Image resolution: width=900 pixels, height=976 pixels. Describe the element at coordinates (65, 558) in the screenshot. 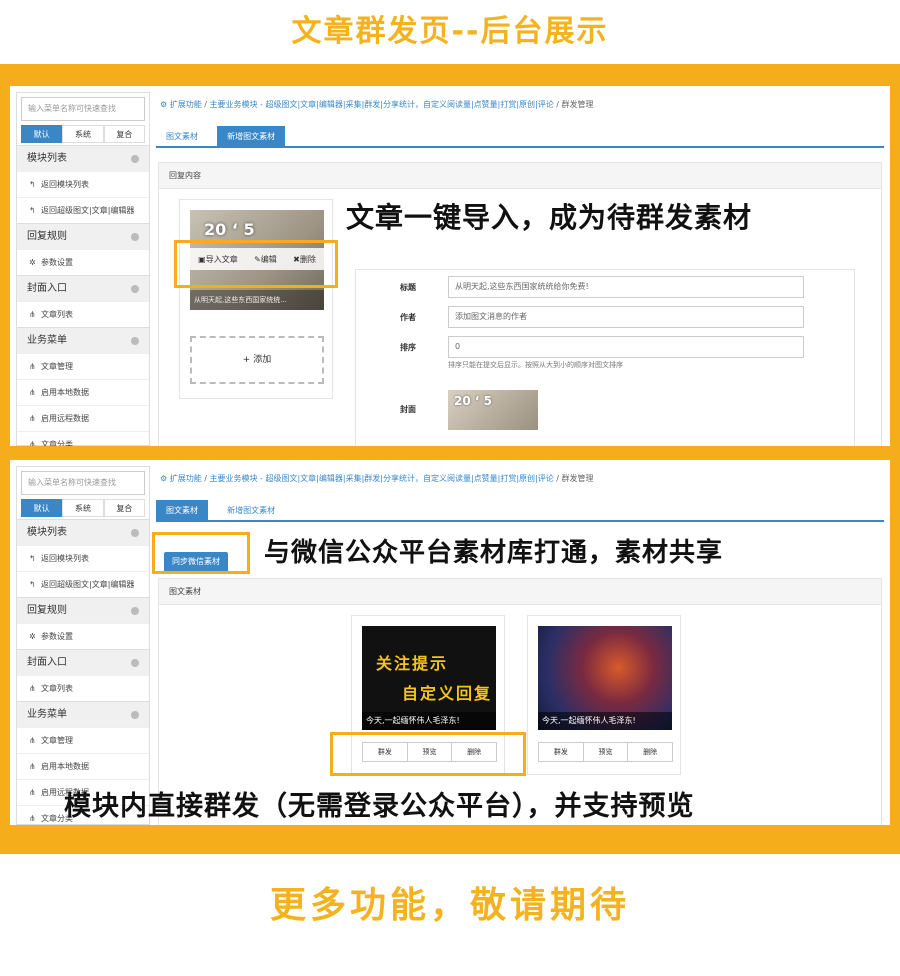

I see `sidebar-item-label: 返回模块列表` at that location.